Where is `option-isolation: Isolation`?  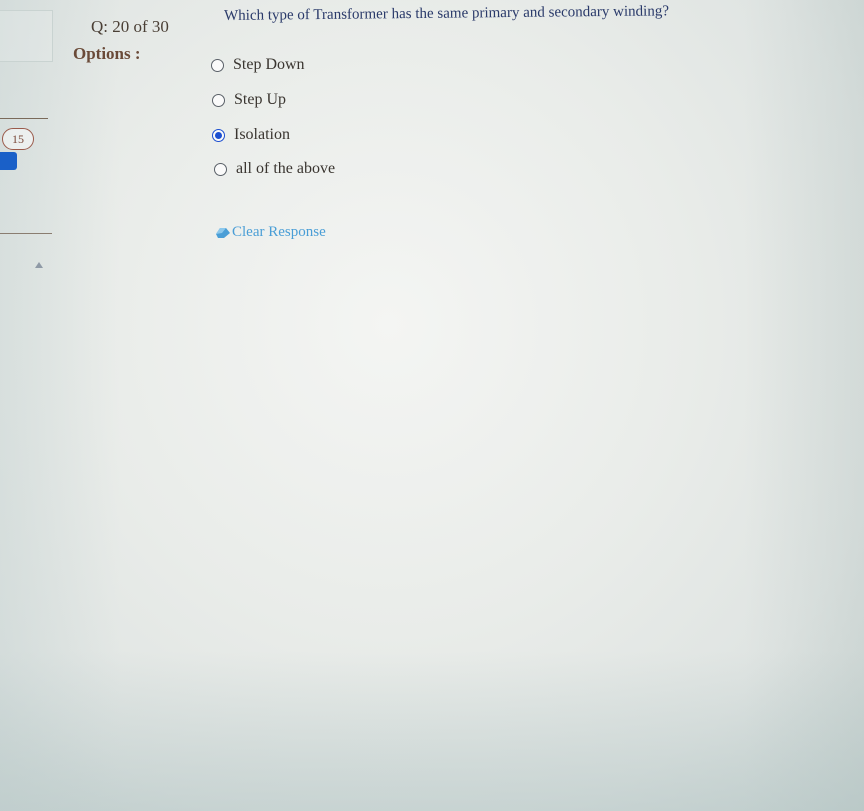
option-isolation: Isolation is located at coordinates (251, 135).